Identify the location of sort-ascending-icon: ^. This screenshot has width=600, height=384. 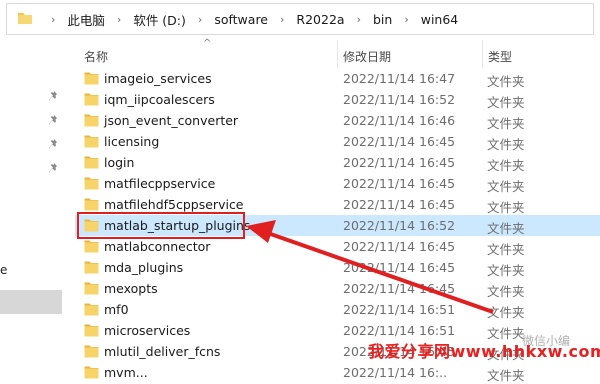
(207, 43).